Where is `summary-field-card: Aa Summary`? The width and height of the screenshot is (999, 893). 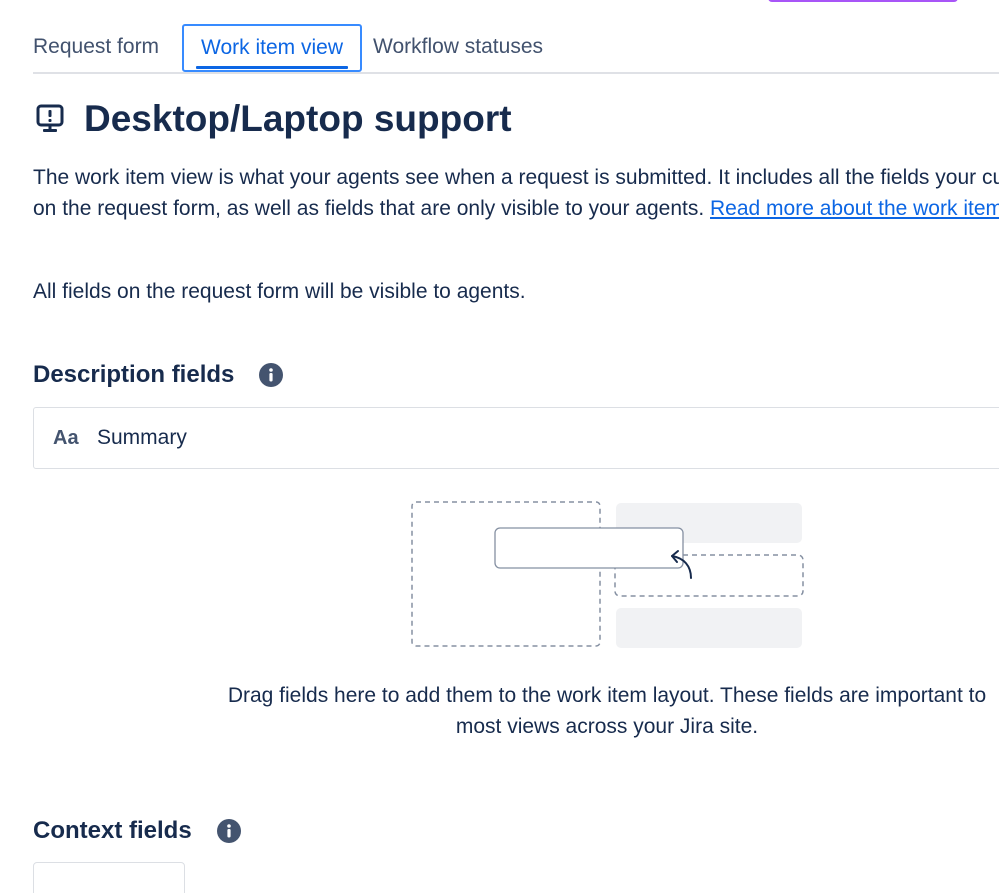
summary-field-card: Aa Summary is located at coordinates (516, 438).